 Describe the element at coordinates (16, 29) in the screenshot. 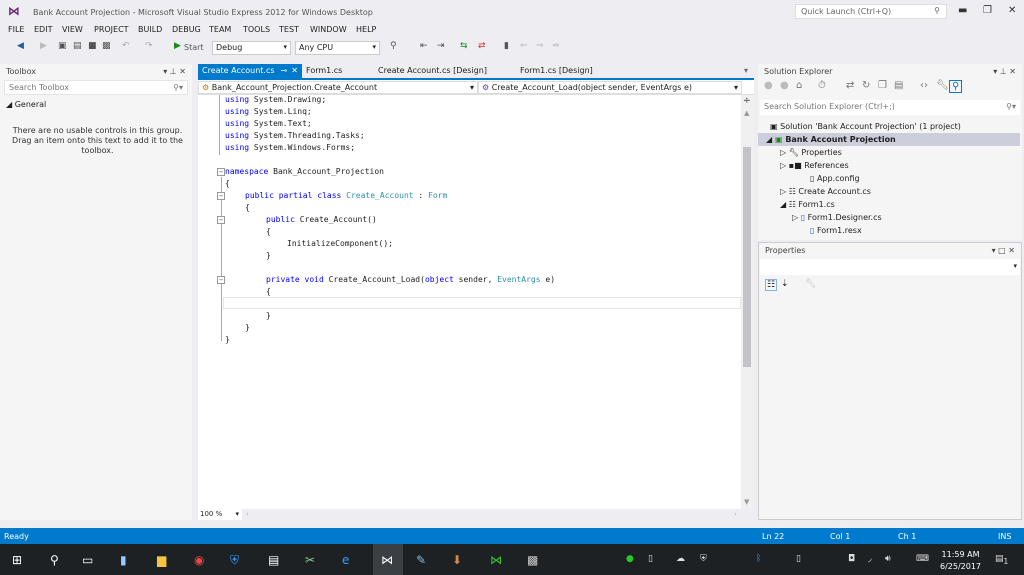

I see `menu-file: FILE` at that location.